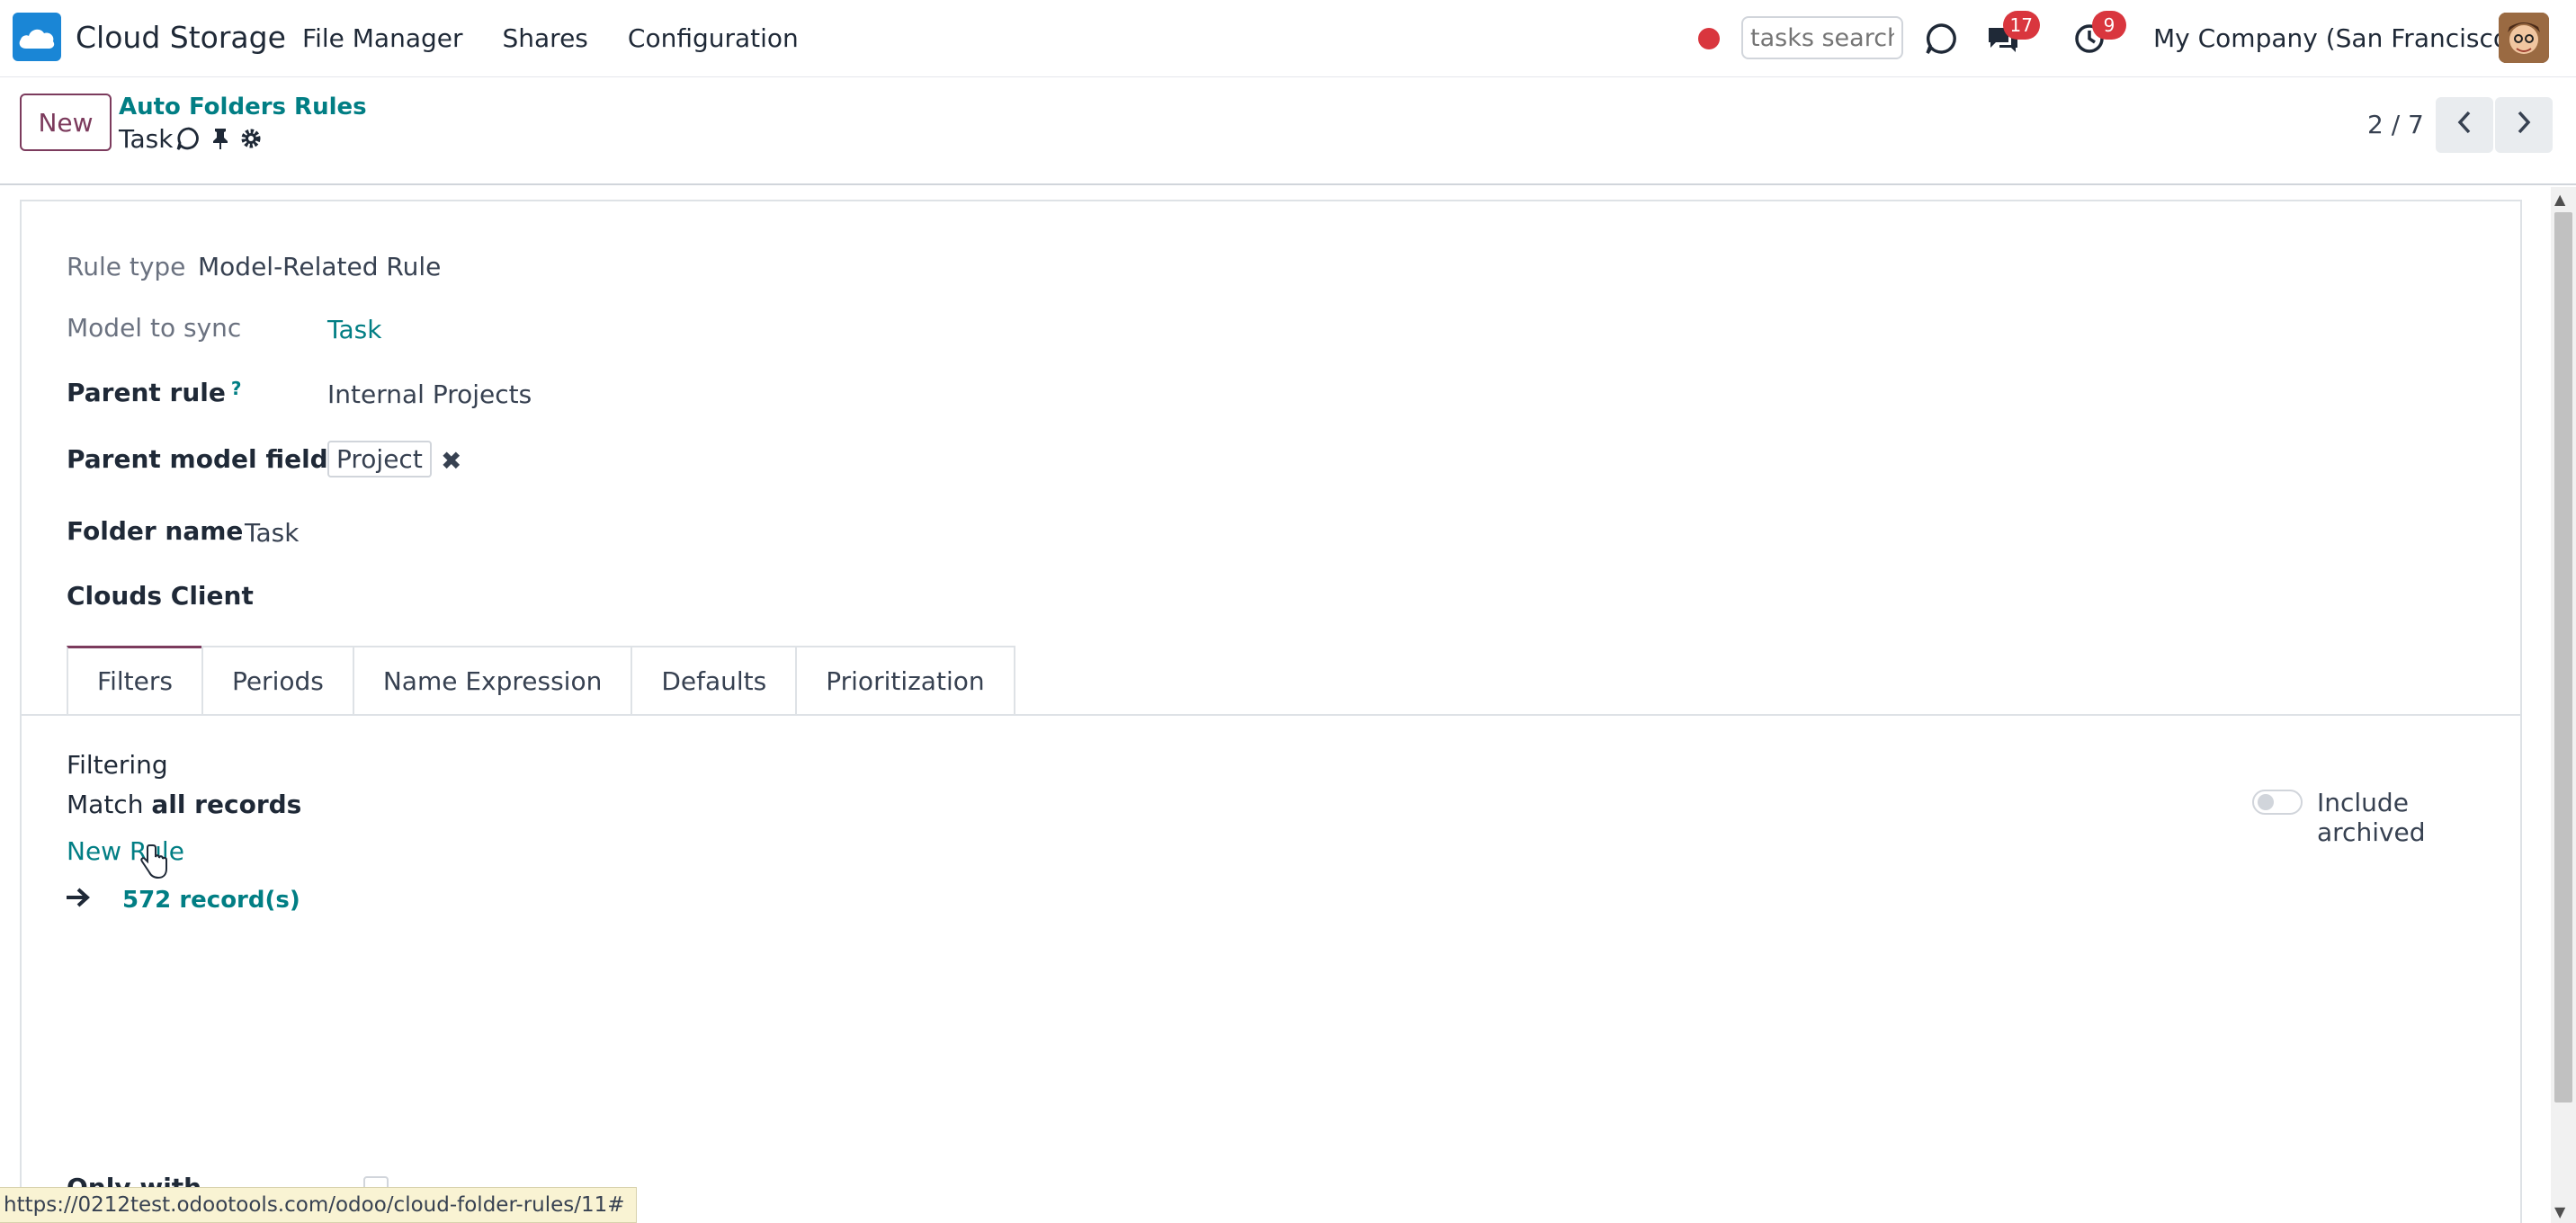  What do you see at coordinates (2418, 817) in the screenshot?
I see `include-archived-label: Include archived` at bounding box center [2418, 817].